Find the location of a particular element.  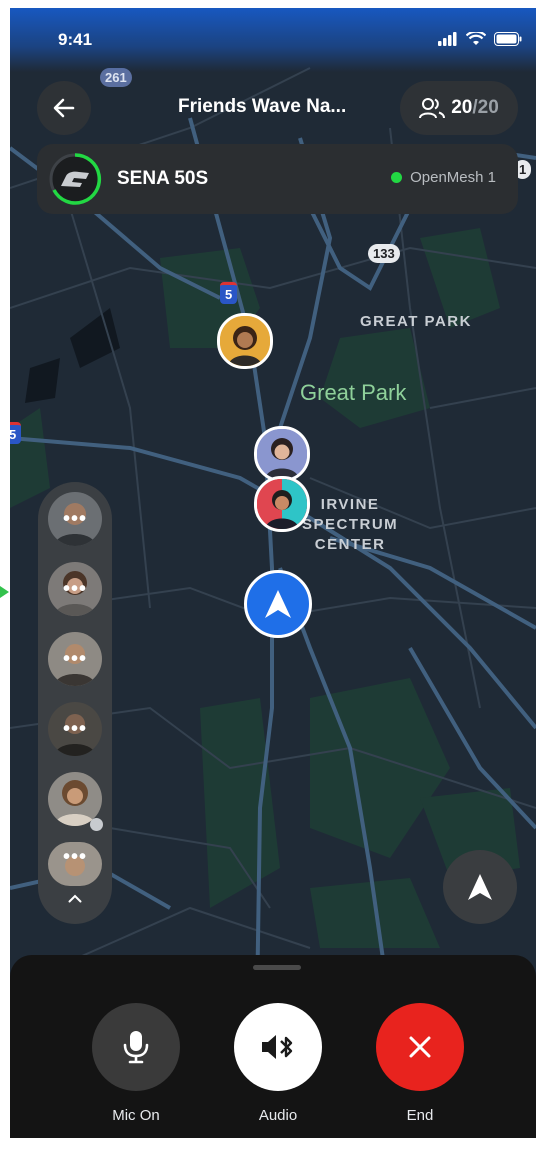

map-label-great-park-area: Great Park is located at coordinates (353, 392).